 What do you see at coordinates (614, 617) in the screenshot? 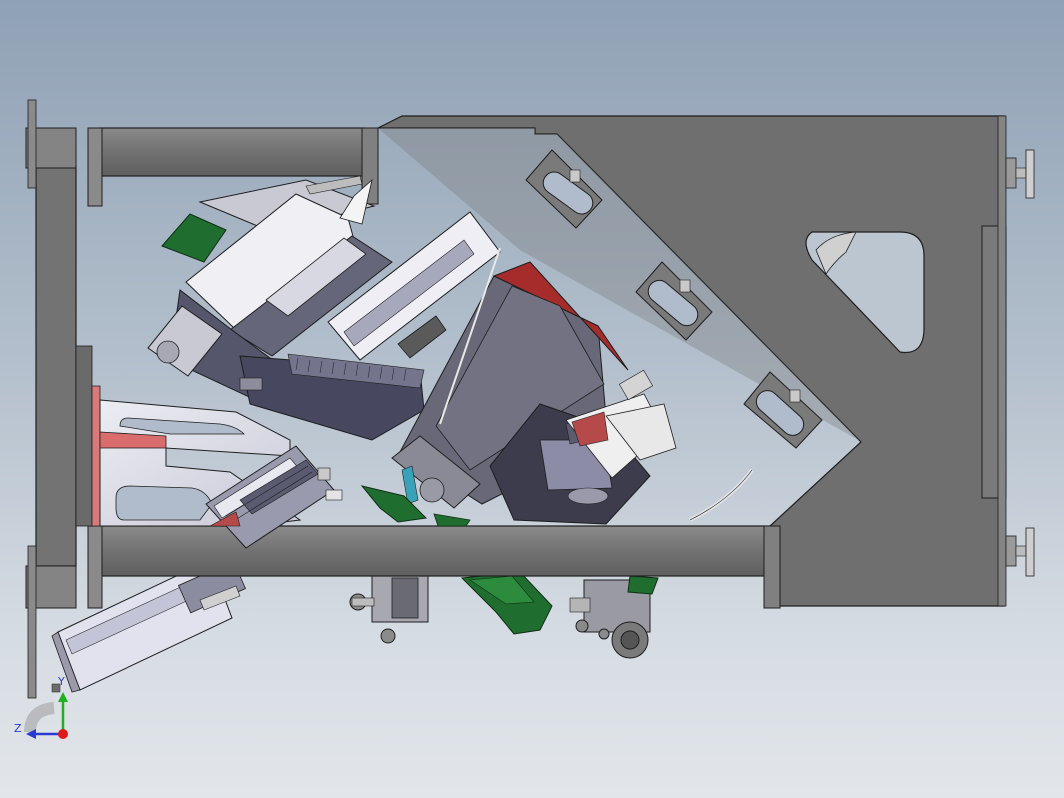
I see `bottom-servo-motor` at bounding box center [614, 617].